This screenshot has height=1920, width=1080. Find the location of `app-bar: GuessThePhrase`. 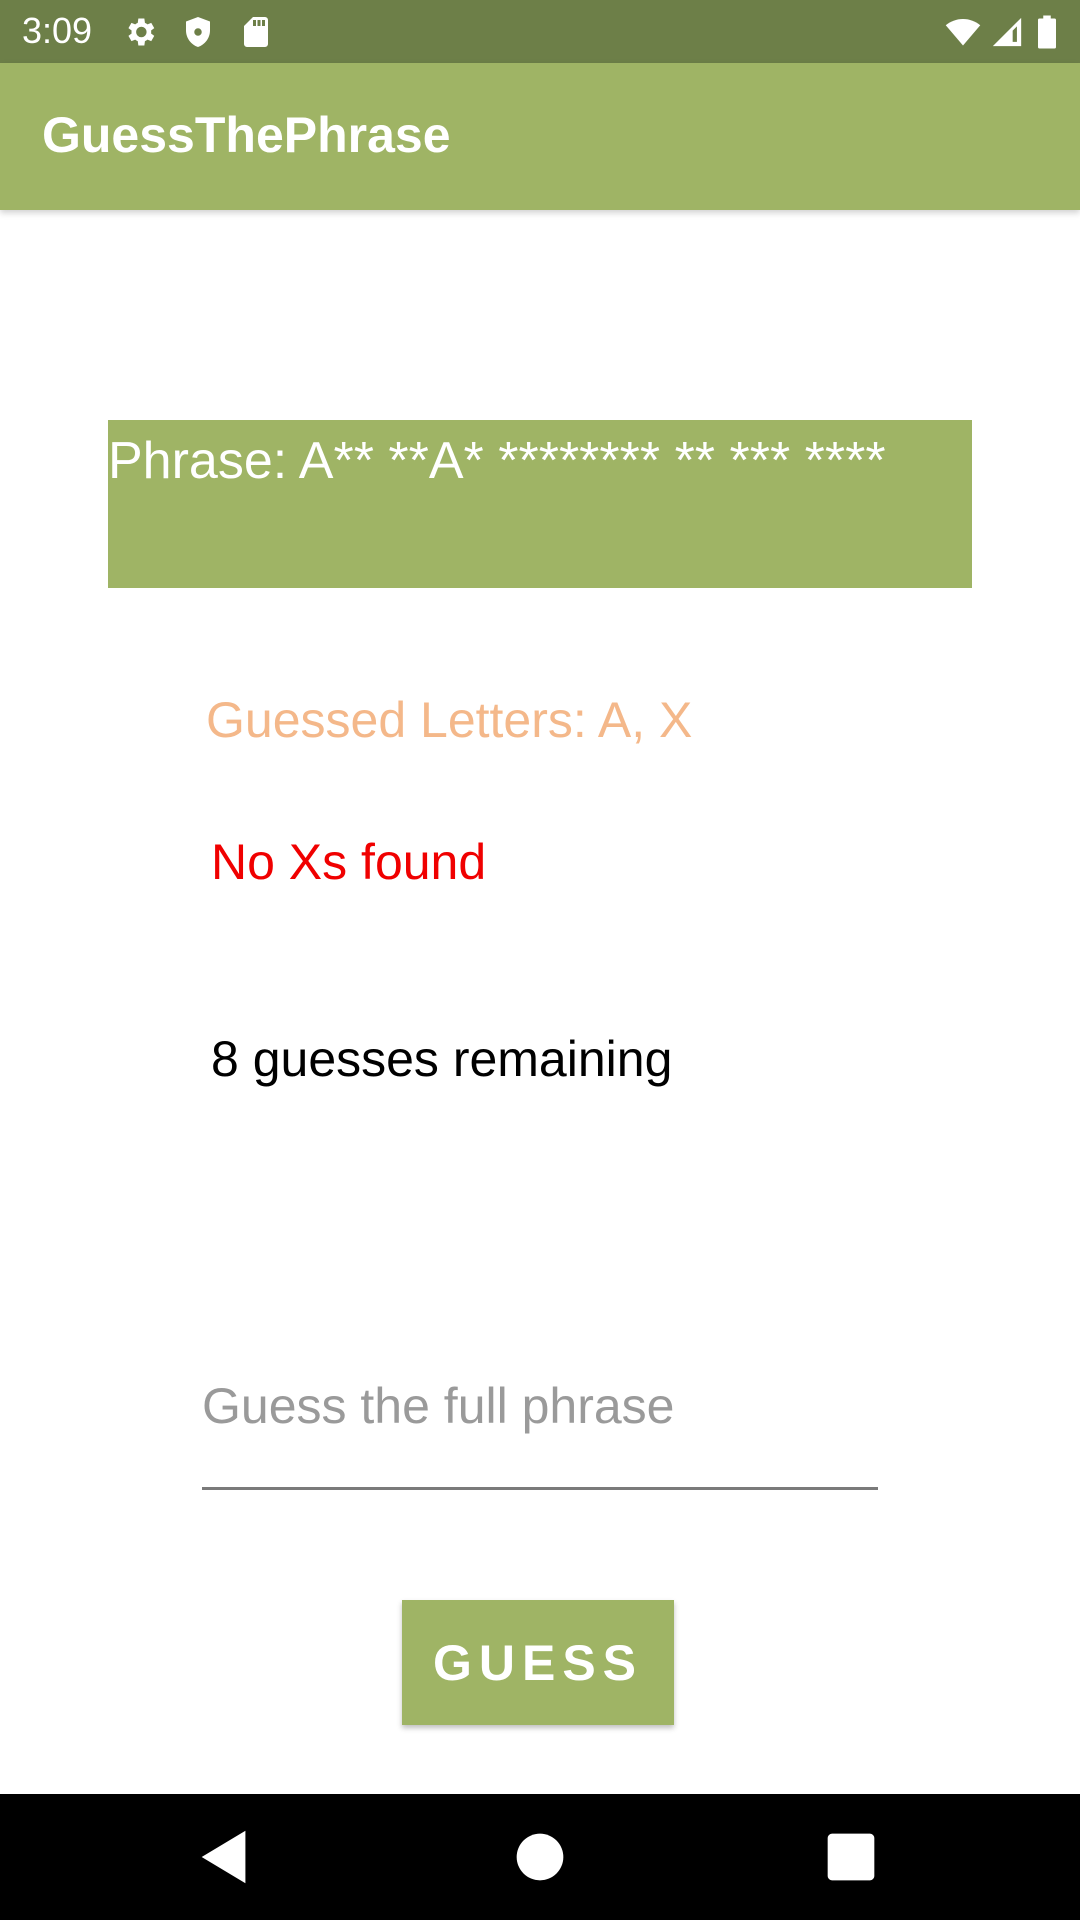

app-bar: GuessThePhrase is located at coordinates (540, 136).